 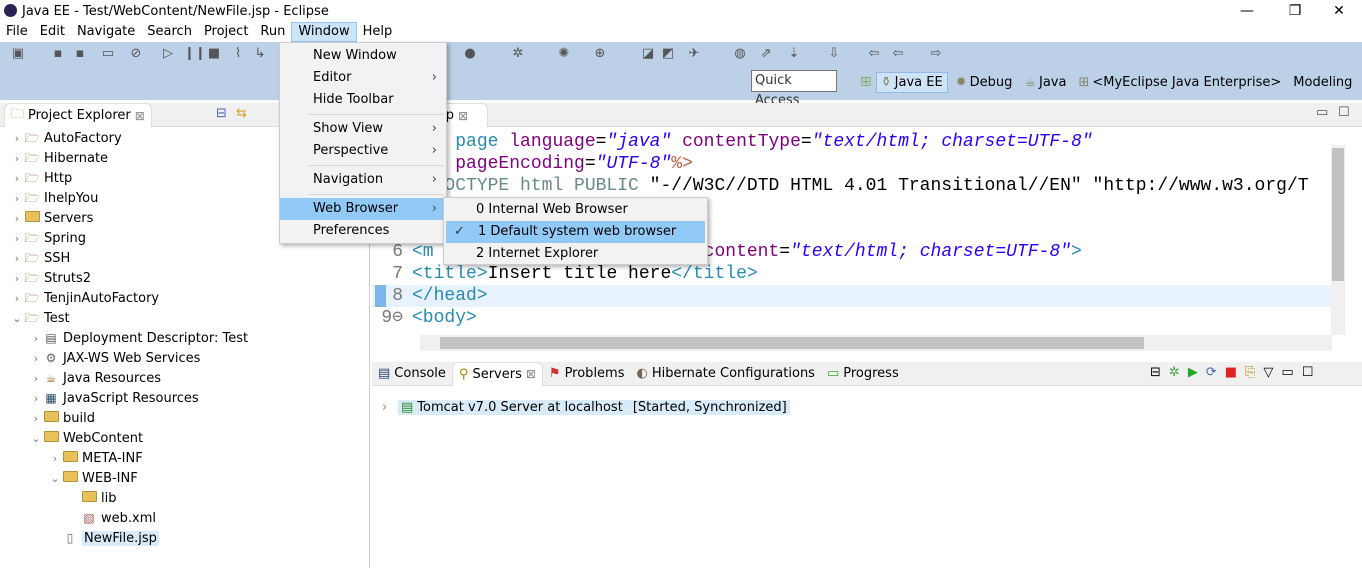 I want to click on menu-run: Run, so click(x=272, y=32).